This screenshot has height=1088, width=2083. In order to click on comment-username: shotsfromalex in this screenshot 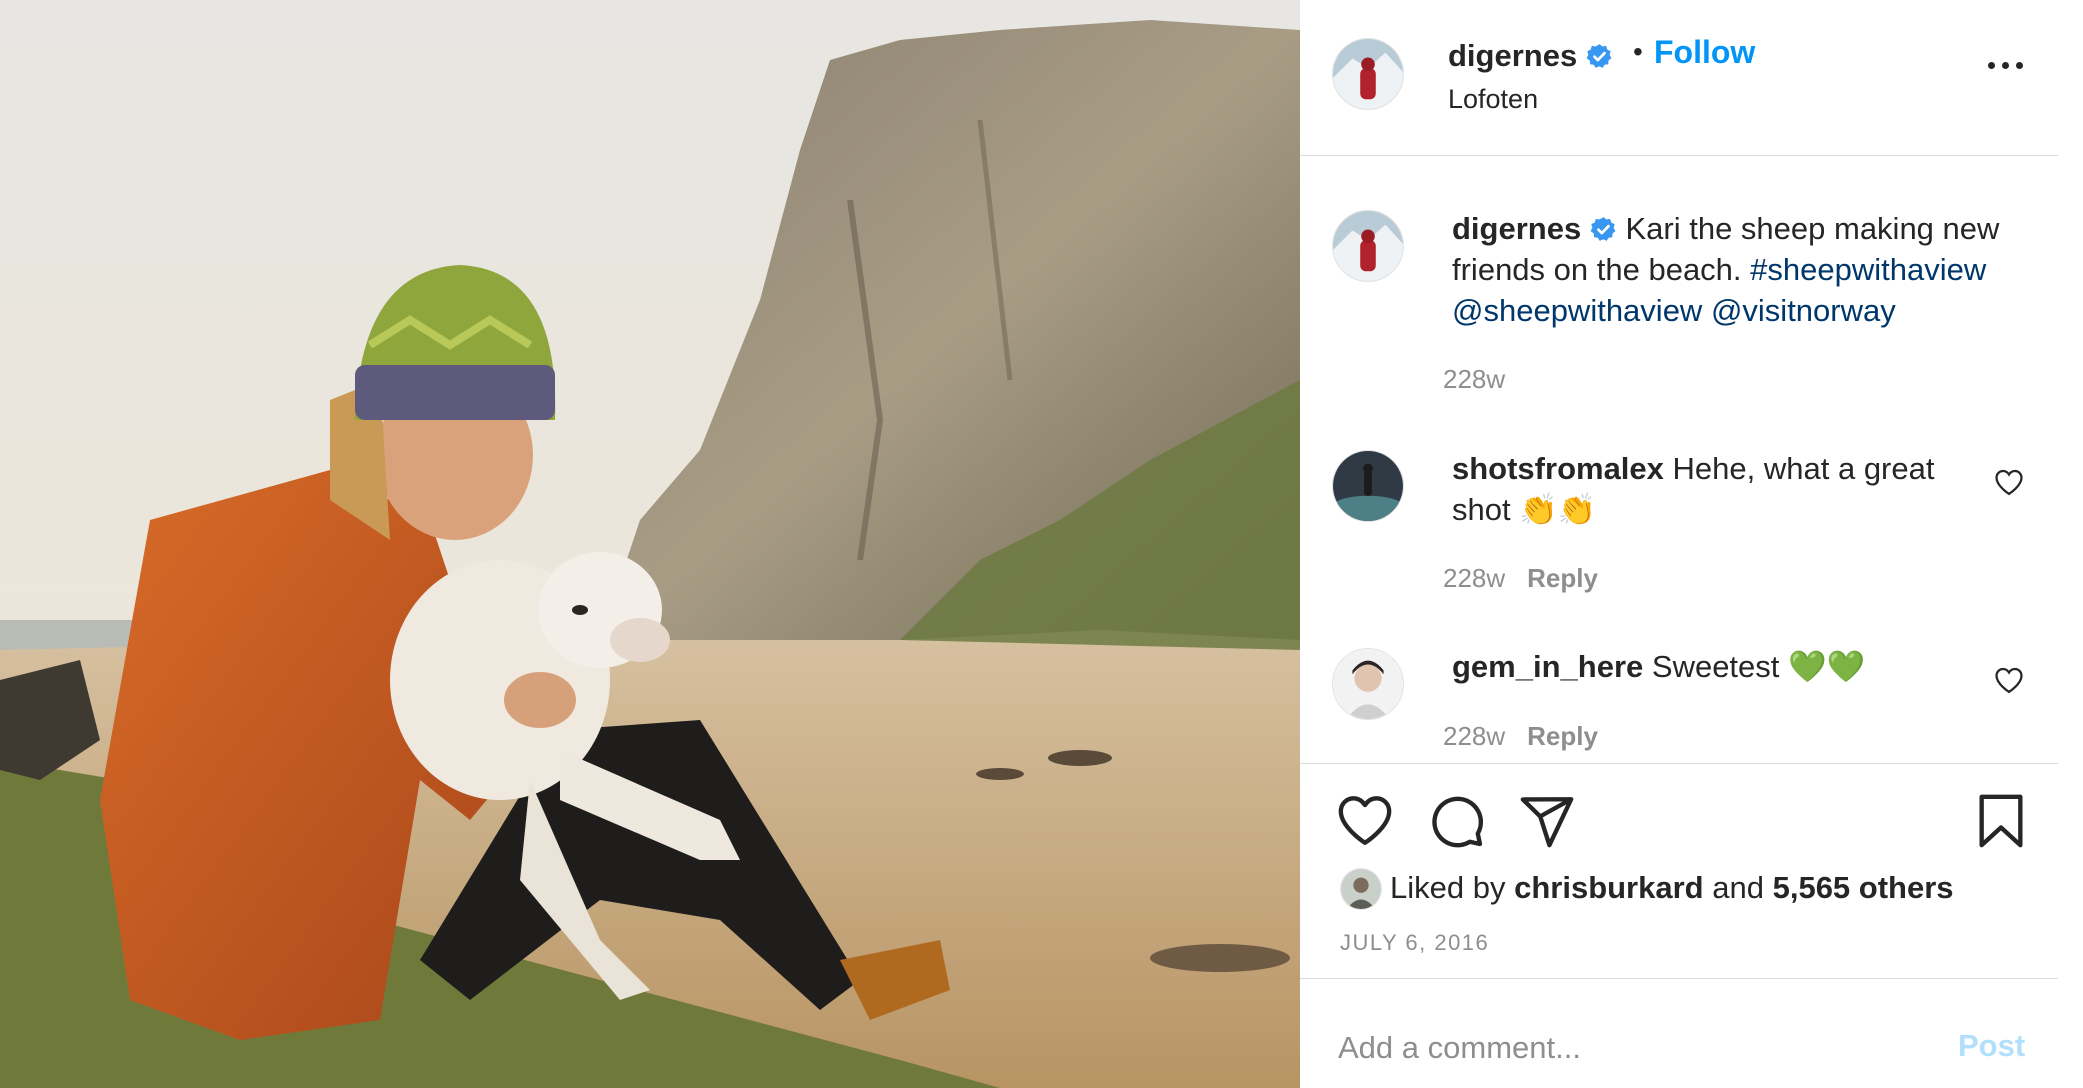, I will do `click(1558, 468)`.